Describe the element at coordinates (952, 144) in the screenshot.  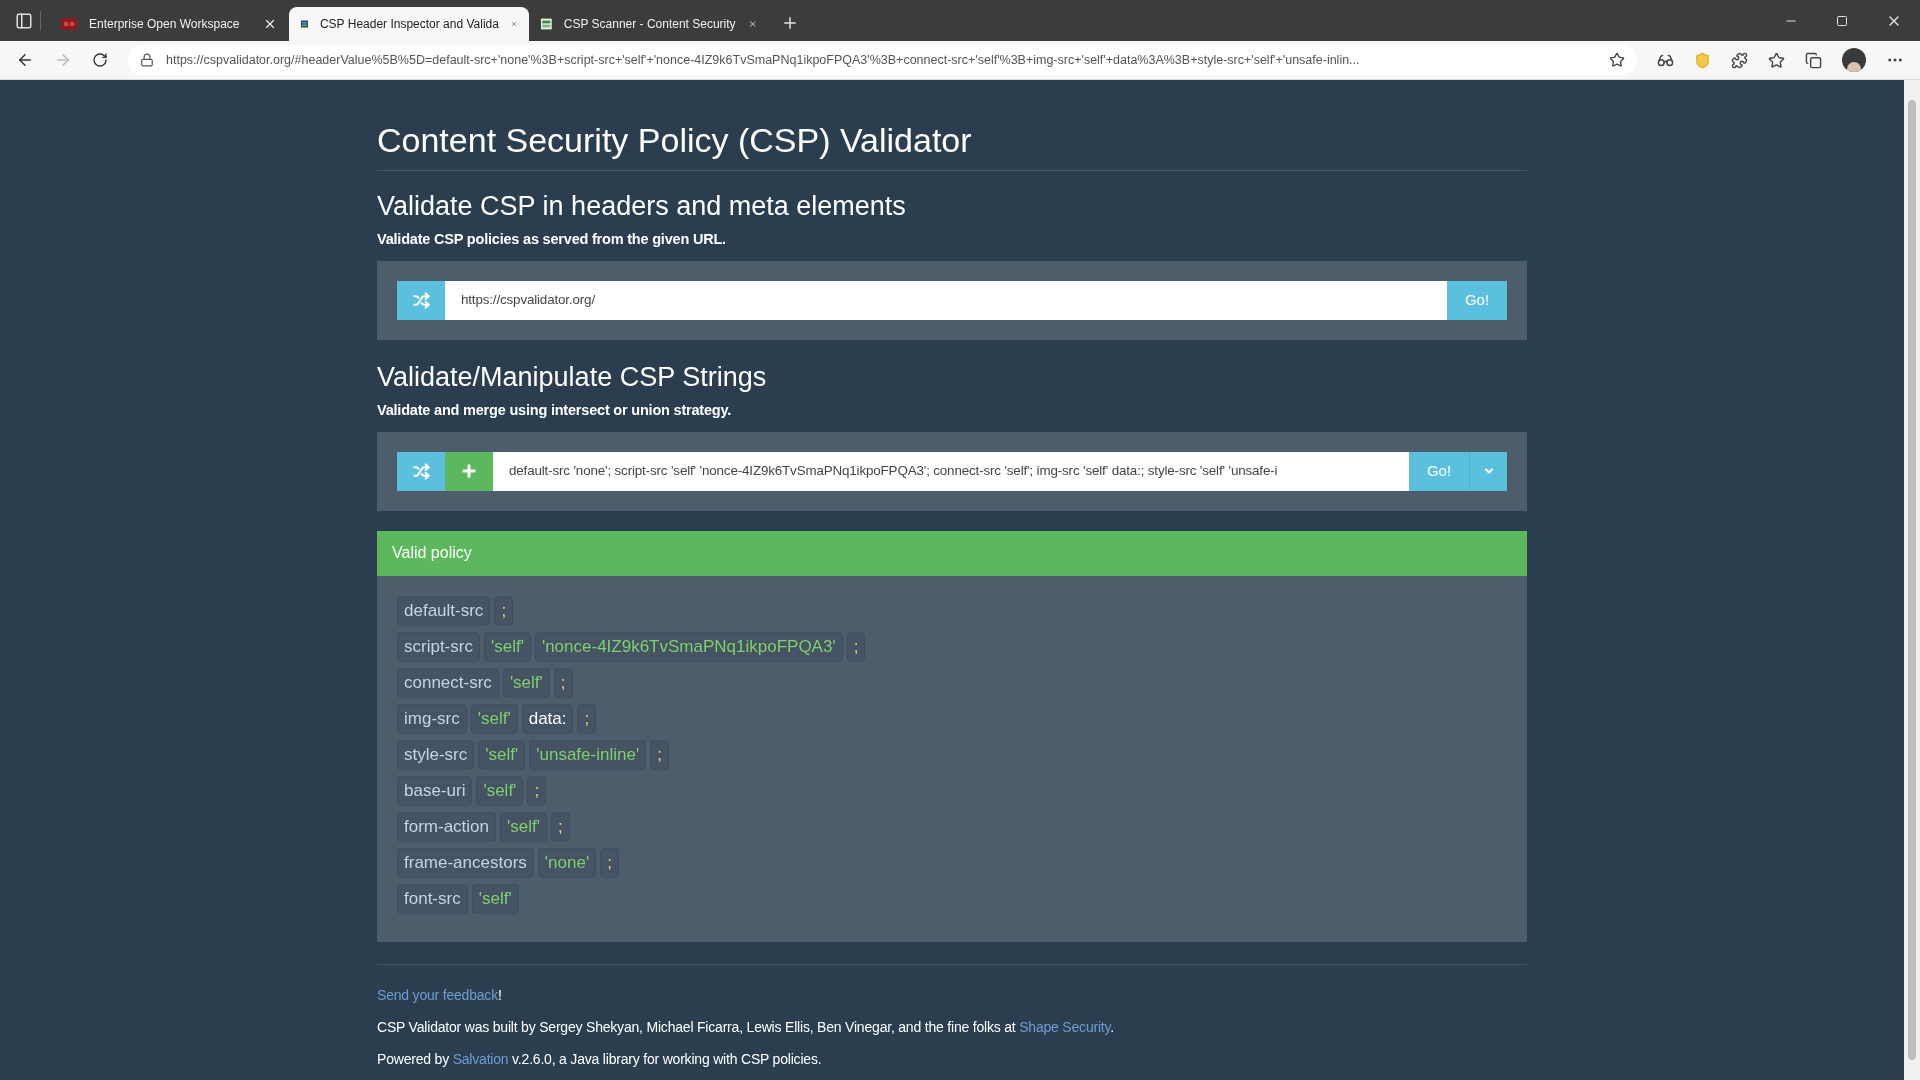
I see `page-title: Content Security Policy (CSP) Validator` at that location.